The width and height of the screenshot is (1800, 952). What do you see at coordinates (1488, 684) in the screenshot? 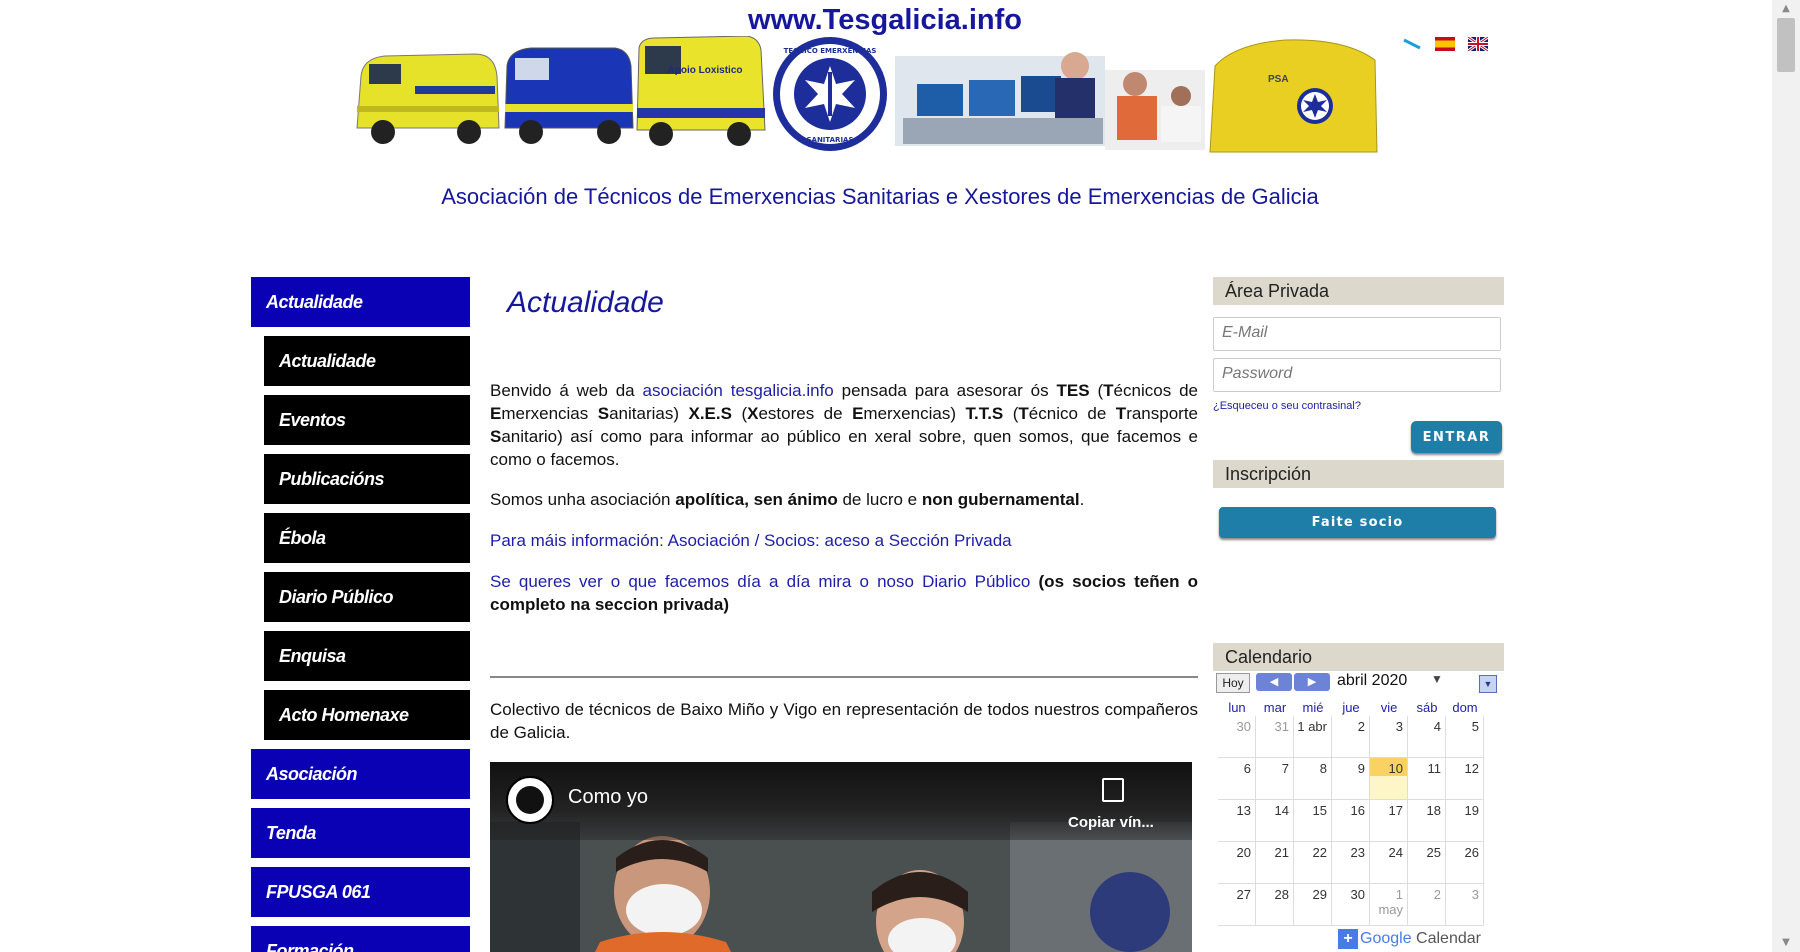
I see `calendar-menu-icon: ▼` at bounding box center [1488, 684].